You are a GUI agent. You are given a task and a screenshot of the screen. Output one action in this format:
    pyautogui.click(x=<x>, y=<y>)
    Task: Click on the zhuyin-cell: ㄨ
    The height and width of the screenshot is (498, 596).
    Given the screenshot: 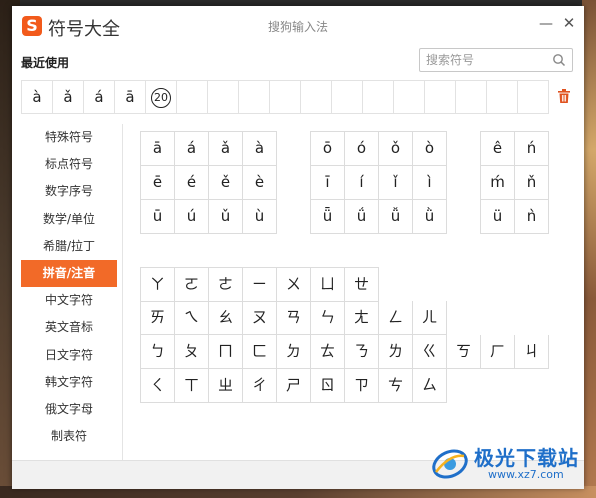 What is the action you would take?
    pyautogui.click(x=294, y=285)
    